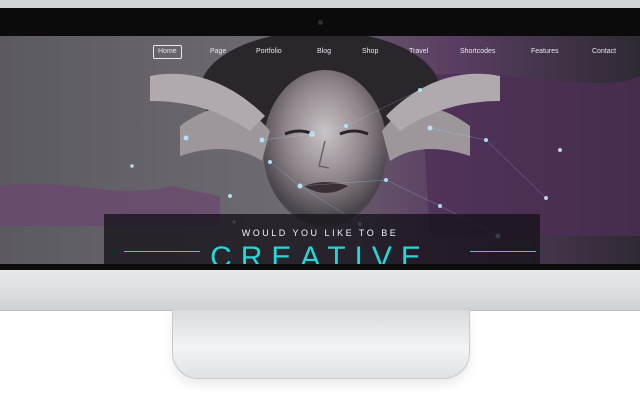  Describe the element at coordinates (604, 52) in the screenshot. I see `nav-item-contact: Contact` at that location.